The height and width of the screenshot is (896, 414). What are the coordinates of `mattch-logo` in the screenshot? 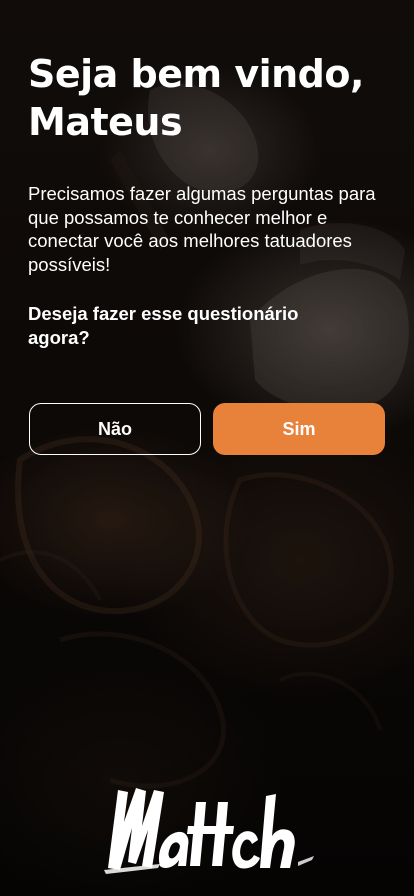 It's located at (209, 828).